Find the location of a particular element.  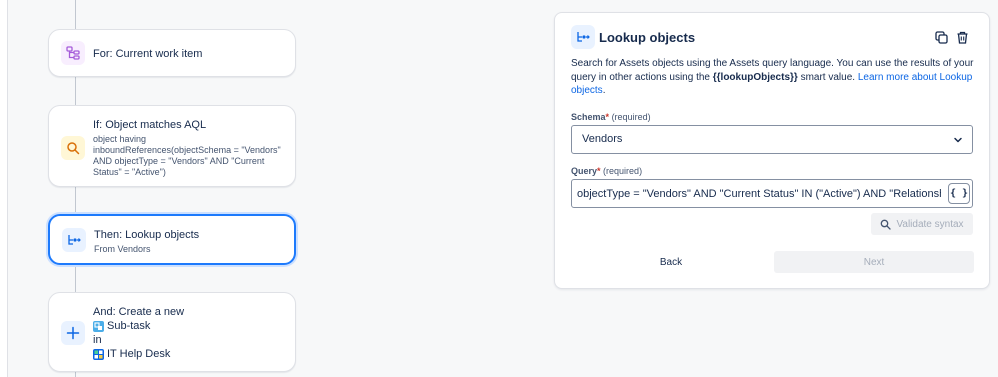

schema-select: Vendors is located at coordinates (772, 139).